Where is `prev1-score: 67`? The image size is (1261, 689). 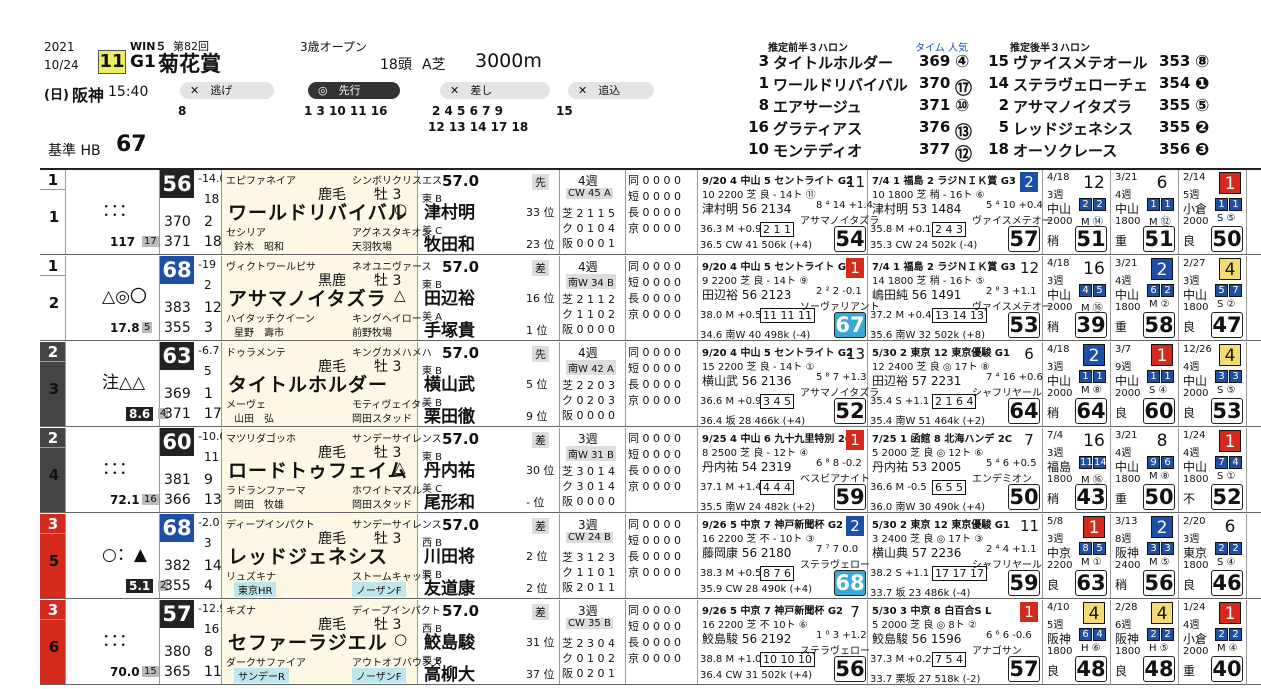 prev1-score: 67 is located at coordinates (850, 325).